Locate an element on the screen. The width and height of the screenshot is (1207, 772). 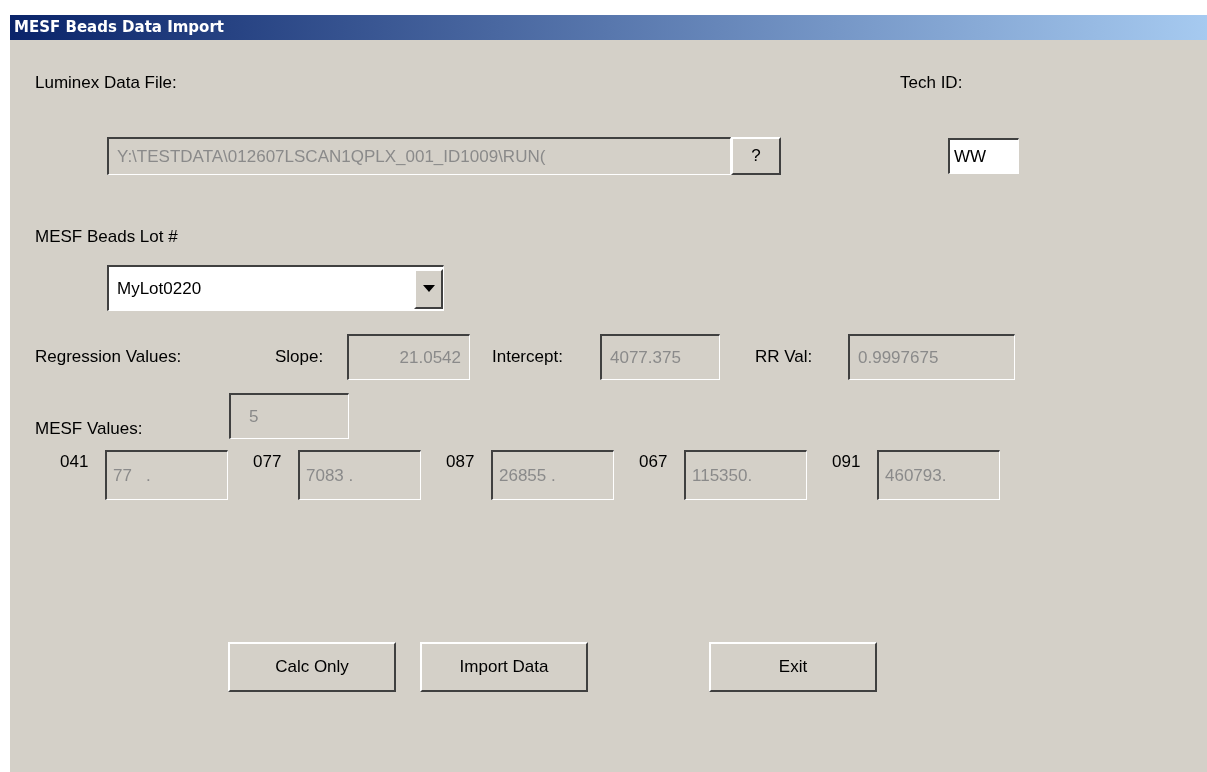
action-button: Exit is located at coordinates (793, 667).